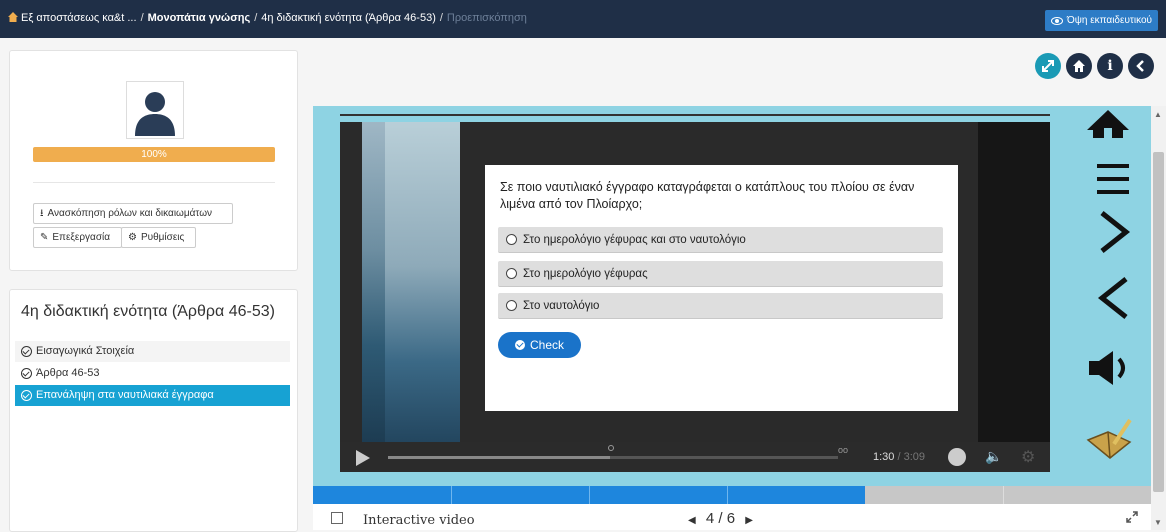 This screenshot has height=532, width=1166. I want to click on scroll-down-icon: ▼, so click(1158, 522).